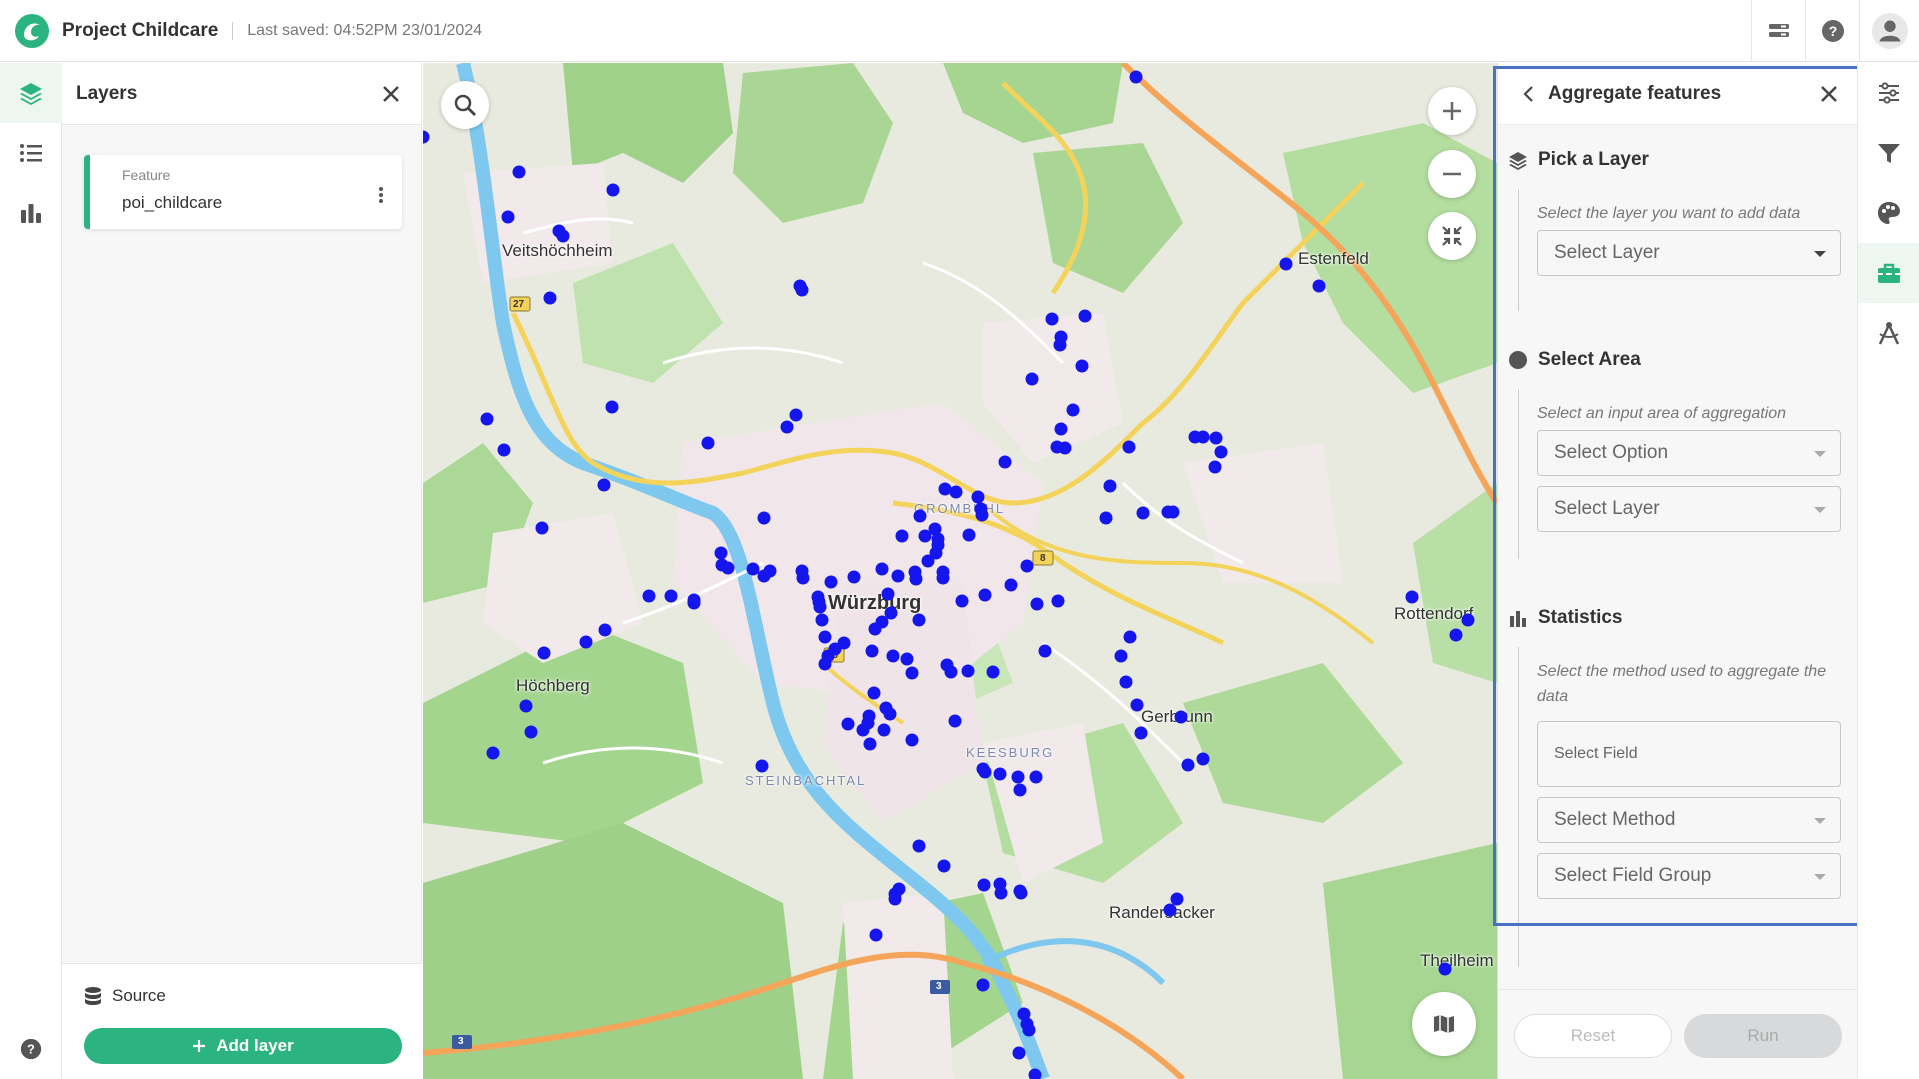  What do you see at coordinates (1593, 1036) in the screenshot?
I see `reset-button: Reset` at bounding box center [1593, 1036].